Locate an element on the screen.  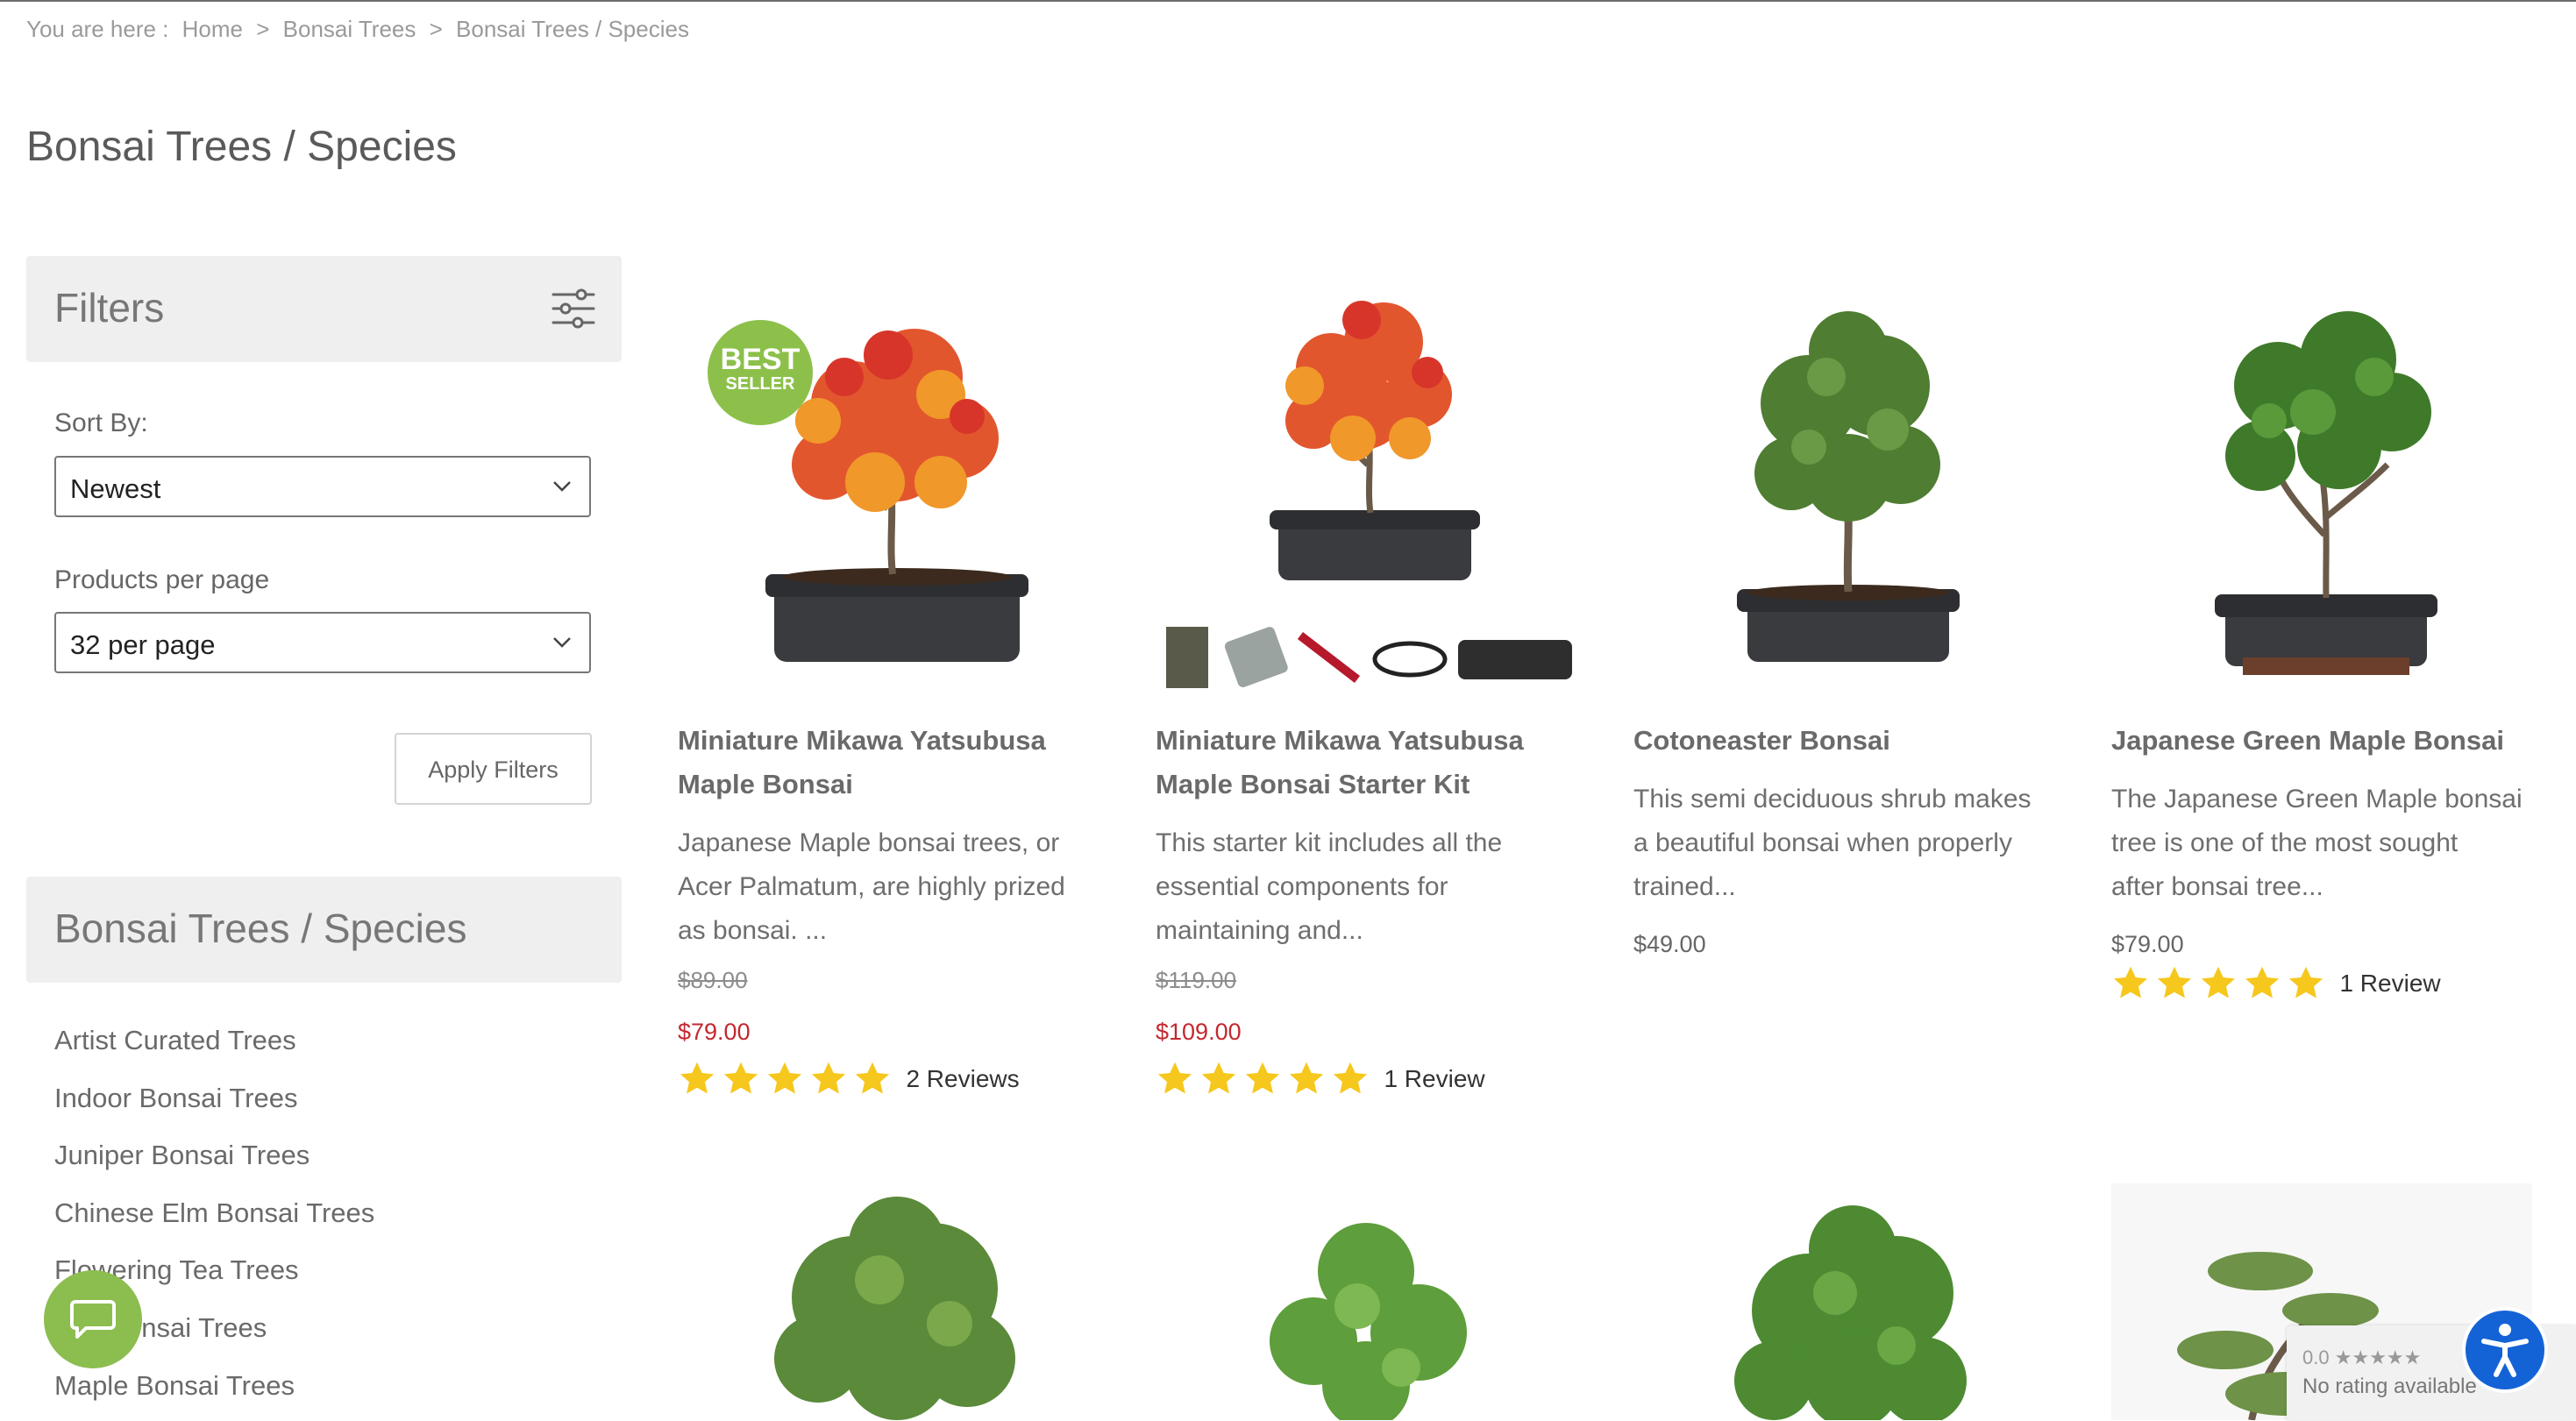
rating-text: No rating available is located at coordinates (2389, 1386).